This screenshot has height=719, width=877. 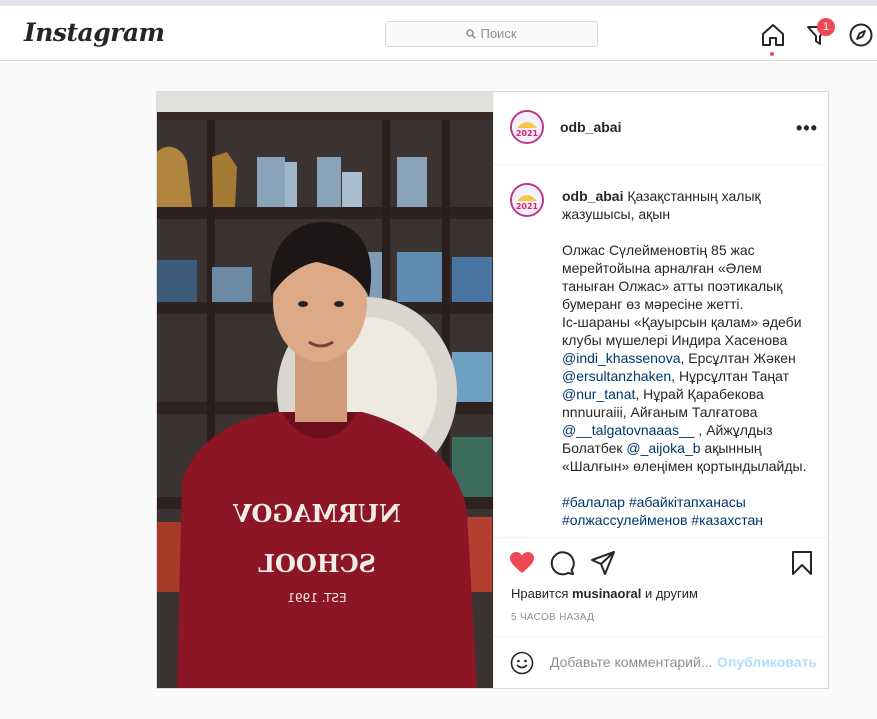 What do you see at coordinates (541, 593) in the screenshot?
I see `likes-prefix: Нравится` at bounding box center [541, 593].